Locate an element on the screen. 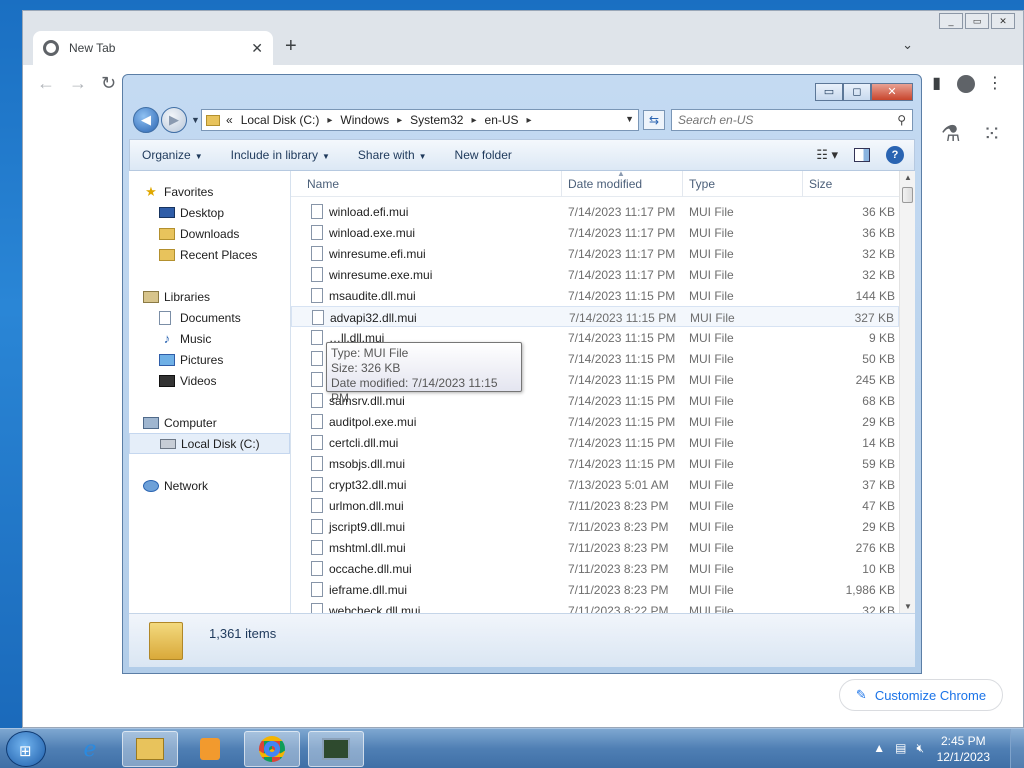  taskbar-windows-explorer is located at coordinates (150, 749).